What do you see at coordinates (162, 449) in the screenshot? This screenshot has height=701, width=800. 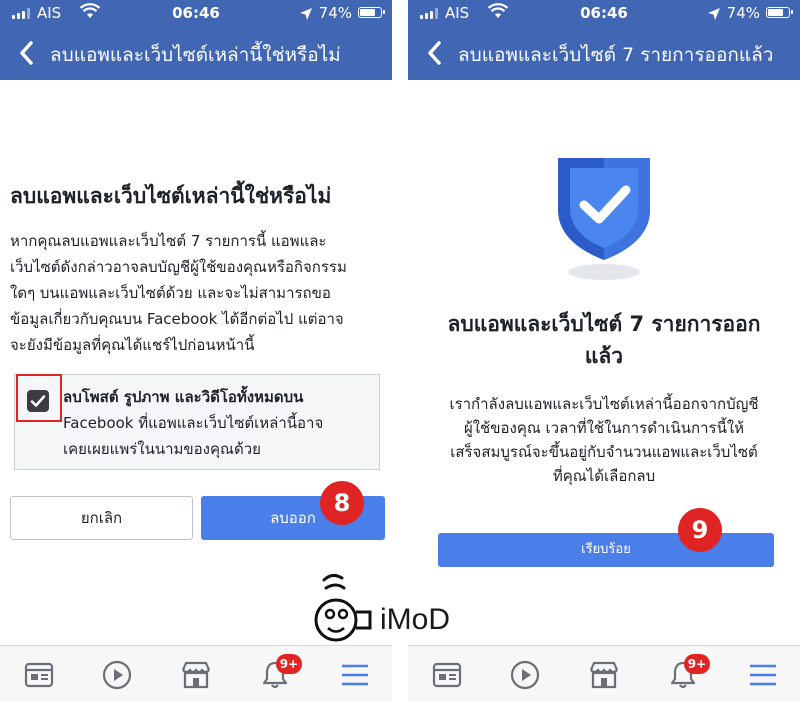 I see `delete-posts-label-line: เคยเผยแพร่ในนามของคุณด้วย` at bounding box center [162, 449].